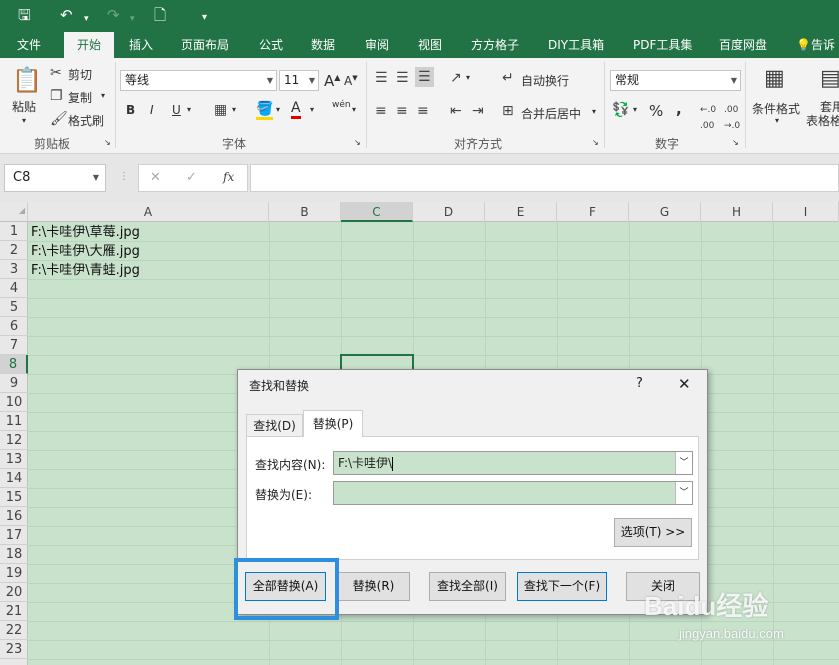 The height and width of the screenshot is (665, 839). What do you see at coordinates (132, 19) in the screenshot?
I see `redo-dropdown-icon: ▾` at bounding box center [132, 19].